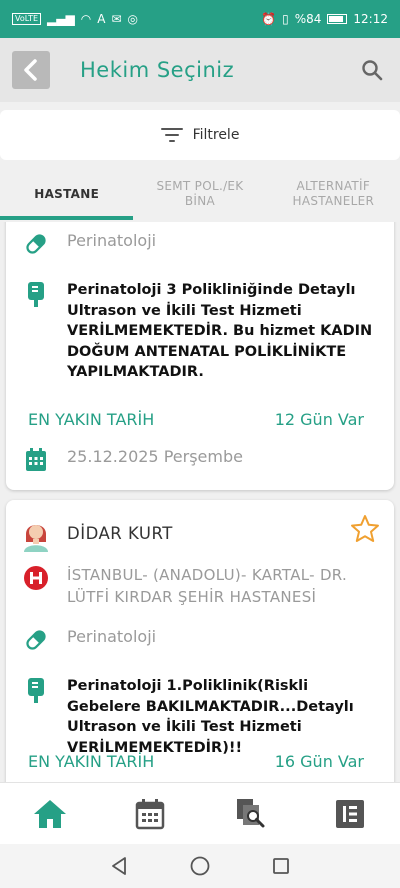 This screenshot has height=888, width=400. Describe the element at coordinates (281, 866) in the screenshot. I see `recents-square-icon` at that location.